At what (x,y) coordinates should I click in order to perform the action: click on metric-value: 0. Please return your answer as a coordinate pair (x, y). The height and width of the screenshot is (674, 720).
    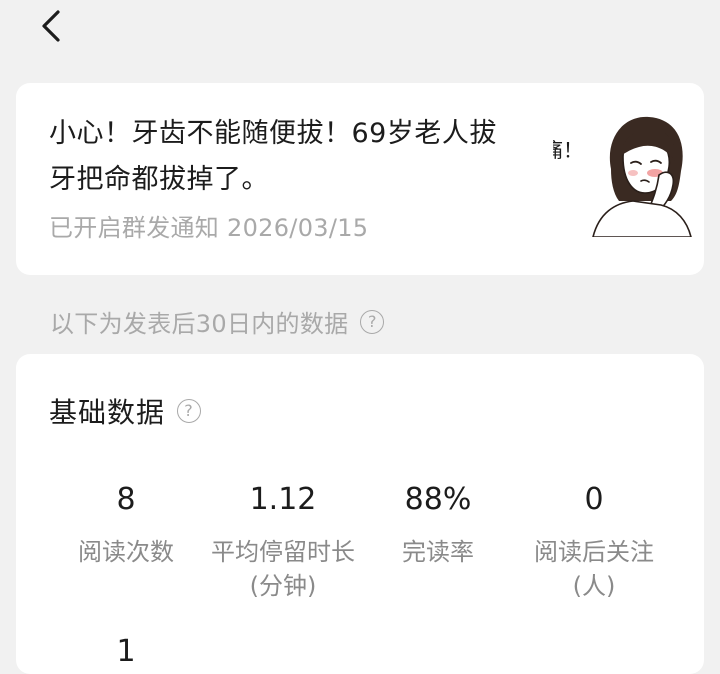
    Looking at the image, I should click on (594, 499).